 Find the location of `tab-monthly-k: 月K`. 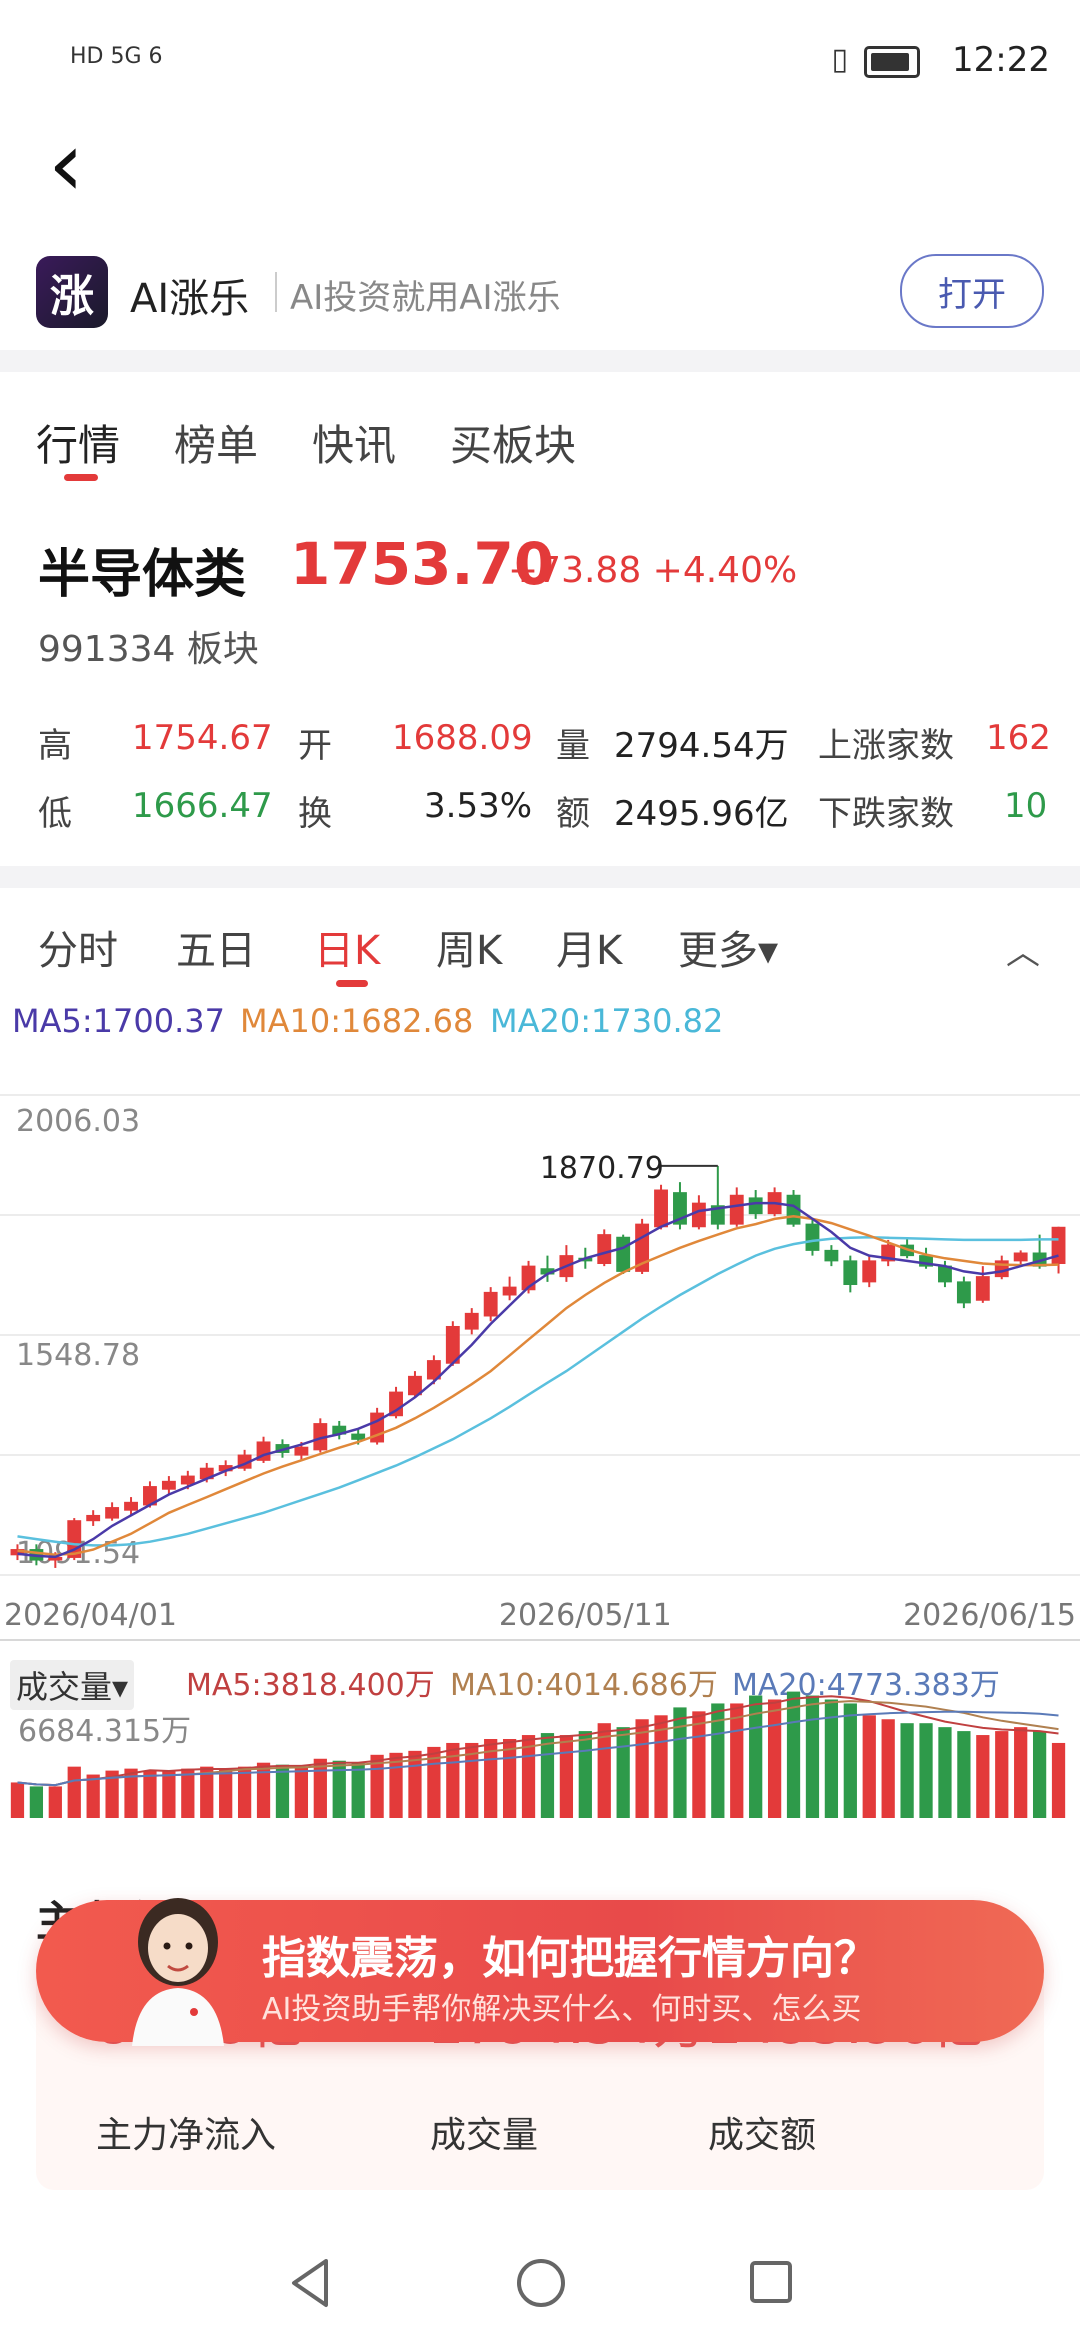

tab-monthly-k: 月K is located at coordinates (589, 947).